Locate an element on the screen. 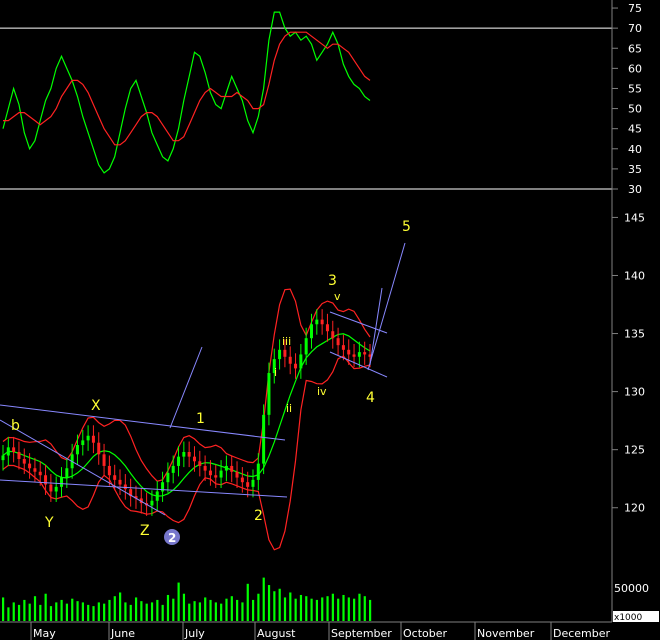 The width and height of the screenshot is (660, 640). wave-label-b: b is located at coordinates (15, 426).